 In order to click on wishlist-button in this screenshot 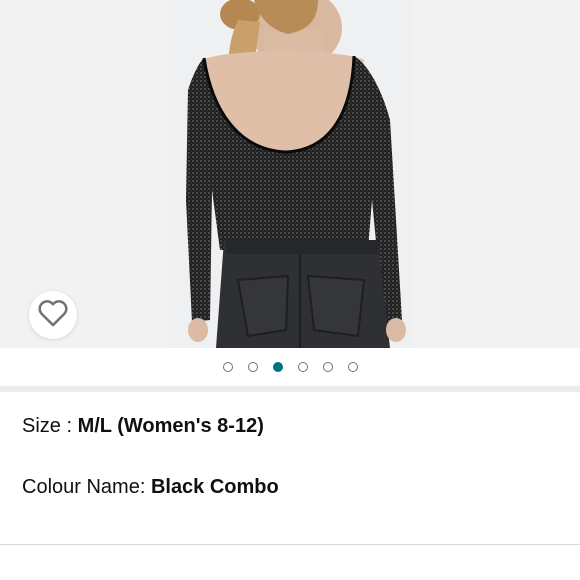, I will do `click(53, 315)`.